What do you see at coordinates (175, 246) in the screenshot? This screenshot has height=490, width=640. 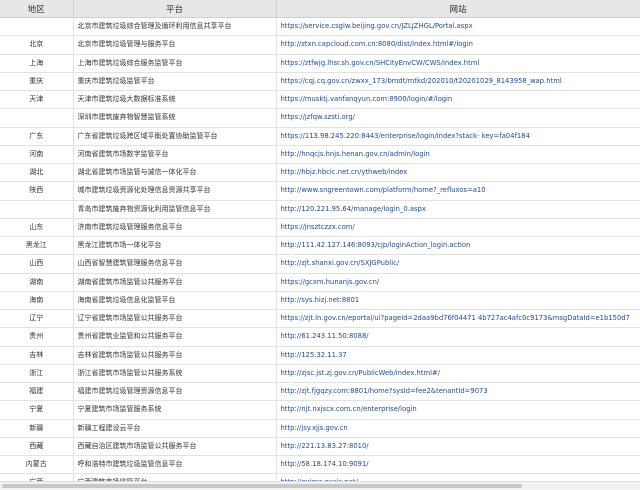 I see `platform-name-cell: 黑龙江建筑市场一体化平台` at bounding box center [175, 246].